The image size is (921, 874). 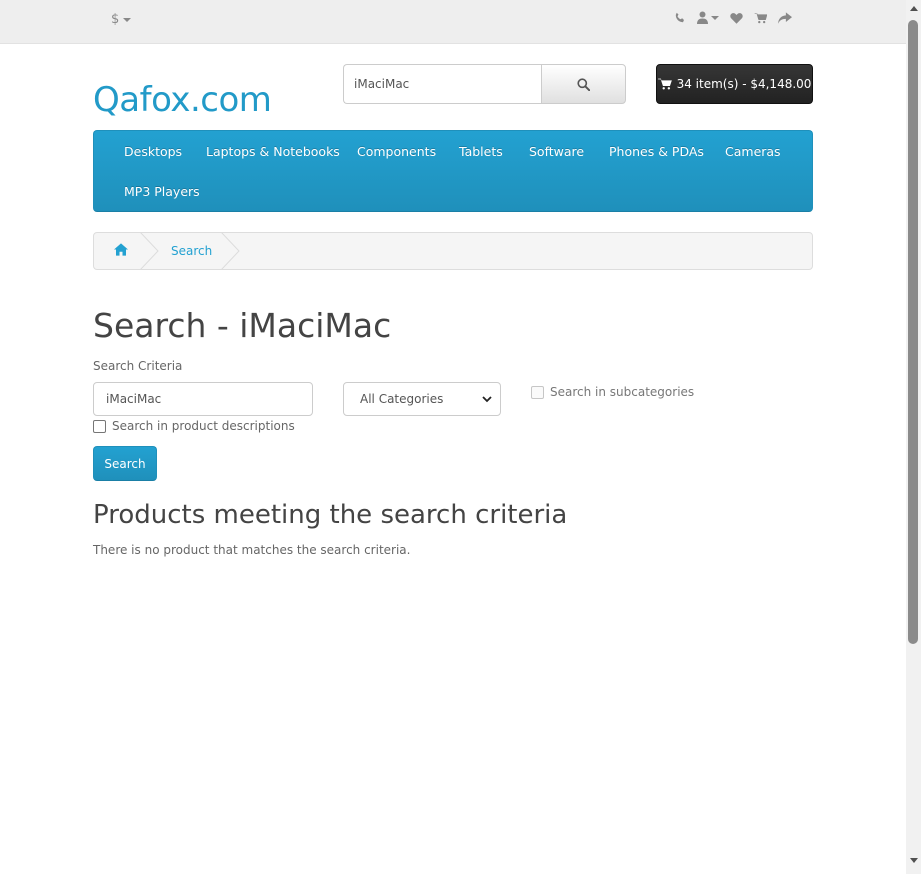 What do you see at coordinates (121, 19) in the screenshot?
I see `currency-dropdown: $` at bounding box center [121, 19].